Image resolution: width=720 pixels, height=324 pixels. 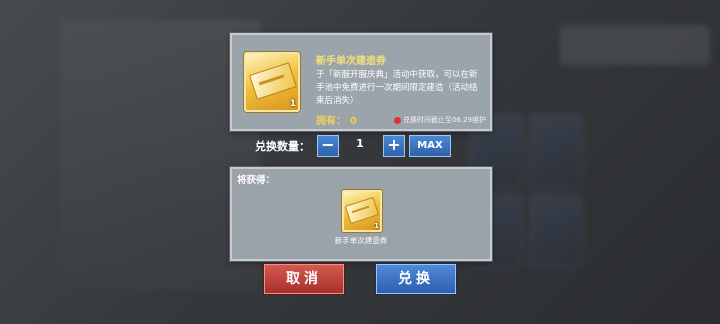 What do you see at coordinates (444, 120) in the screenshot?
I see `expiry-text: 兑换时间截止至06.29维护` at bounding box center [444, 120].